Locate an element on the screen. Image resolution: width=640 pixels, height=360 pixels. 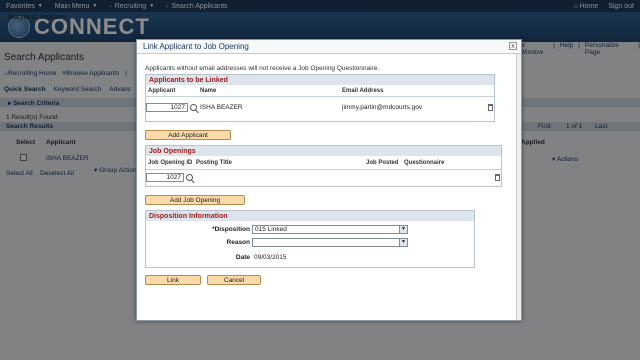
col-email: Email Address is located at coordinates (363, 90).